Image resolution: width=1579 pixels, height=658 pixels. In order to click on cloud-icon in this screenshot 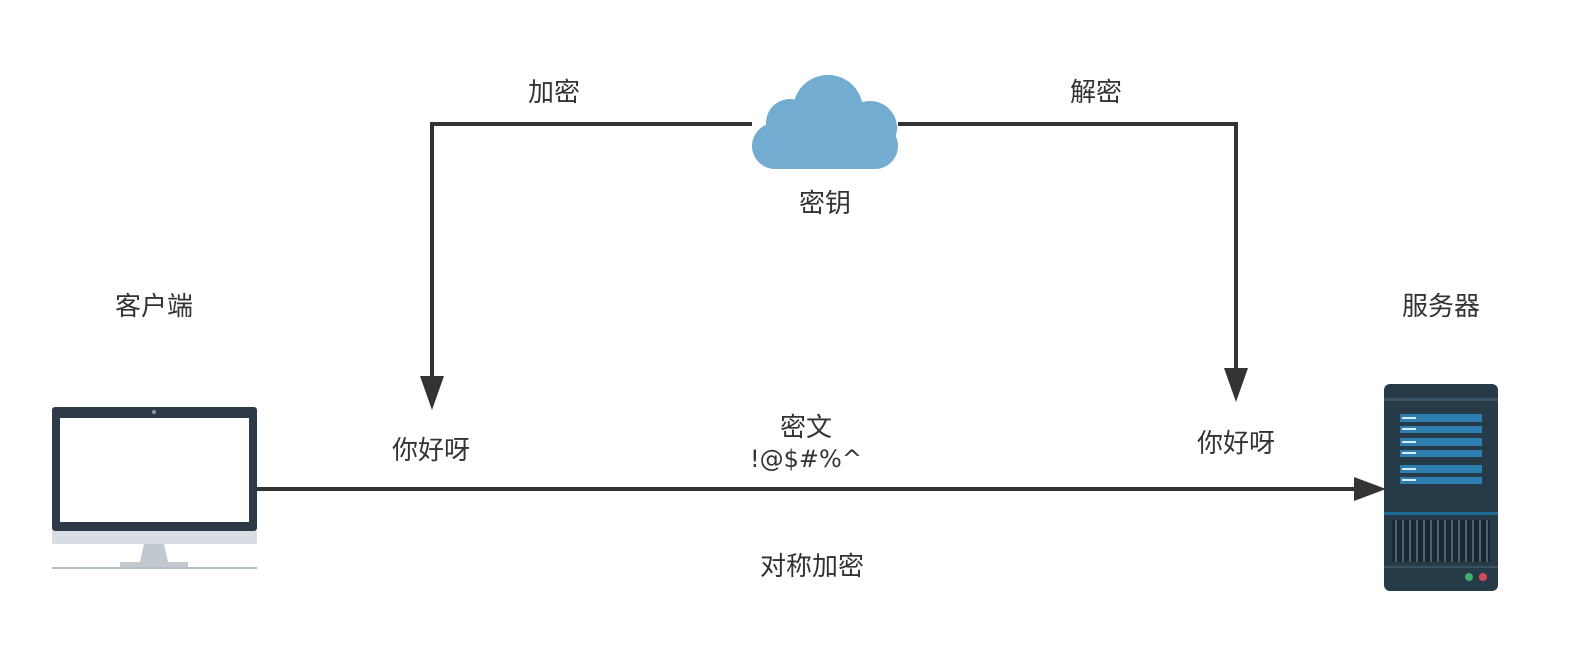, I will do `click(825, 122)`.